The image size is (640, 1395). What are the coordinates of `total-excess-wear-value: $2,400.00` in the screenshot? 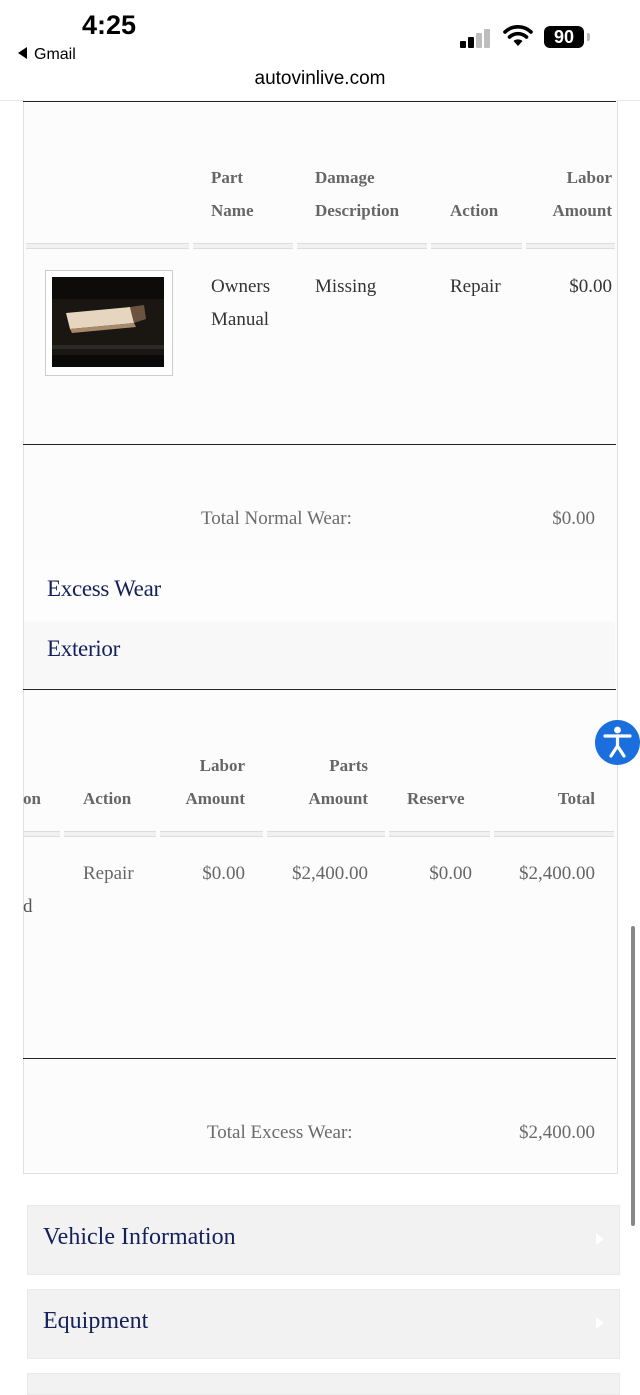 It's located at (557, 1132).